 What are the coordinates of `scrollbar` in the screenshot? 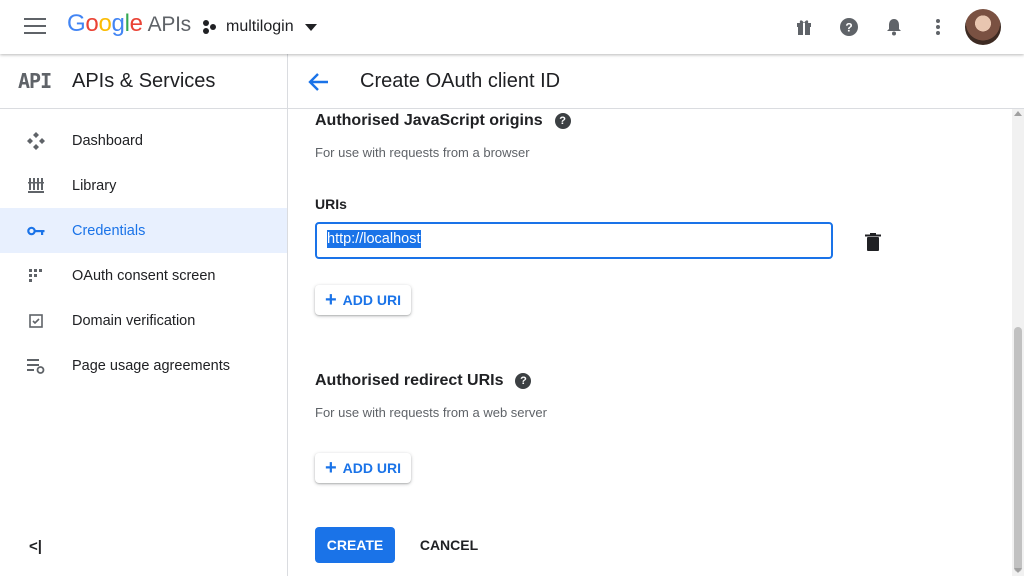 It's located at (1018, 342).